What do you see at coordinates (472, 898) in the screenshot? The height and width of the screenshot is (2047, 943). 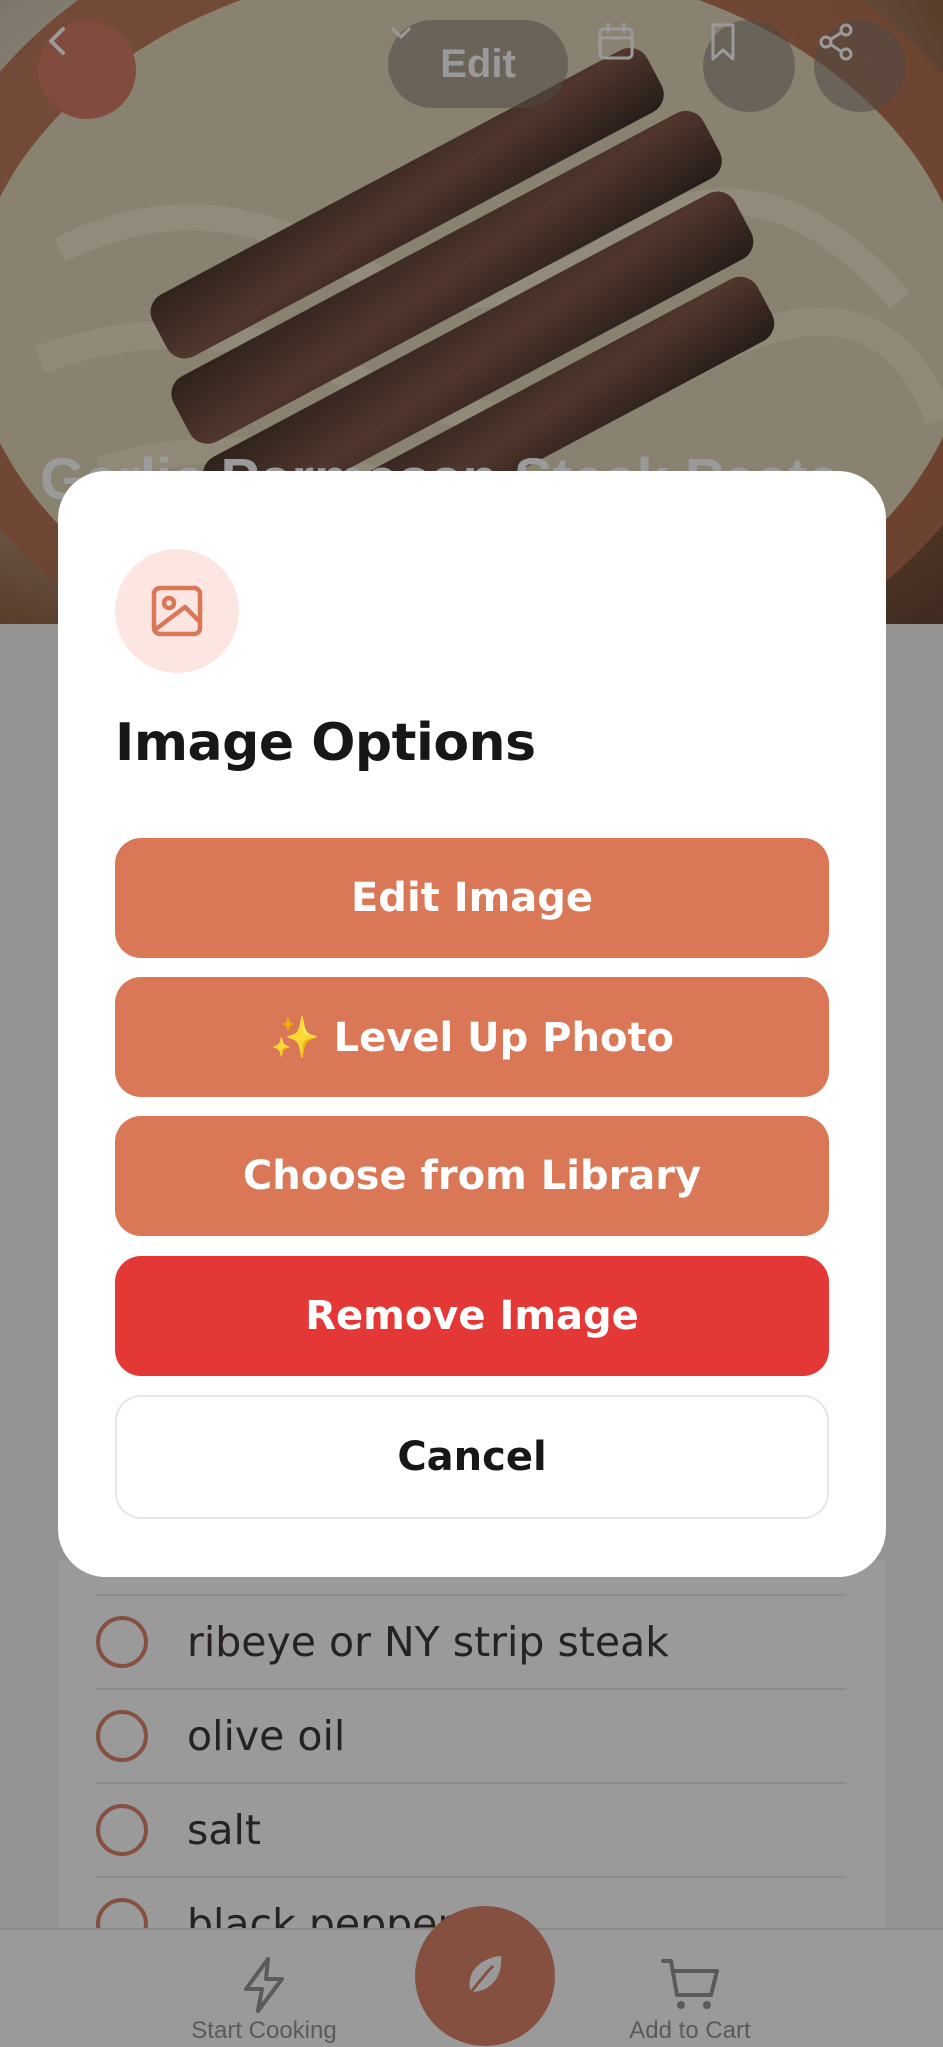 I see `edit-image-button: Edit Image` at bounding box center [472, 898].